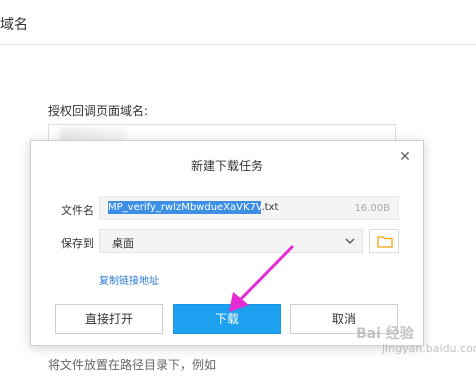 This screenshot has height=383, width=476. I want to click on file-name-value: MP_verify_rwlzMbwdueXaVK7V.txt, so click(193, 207).